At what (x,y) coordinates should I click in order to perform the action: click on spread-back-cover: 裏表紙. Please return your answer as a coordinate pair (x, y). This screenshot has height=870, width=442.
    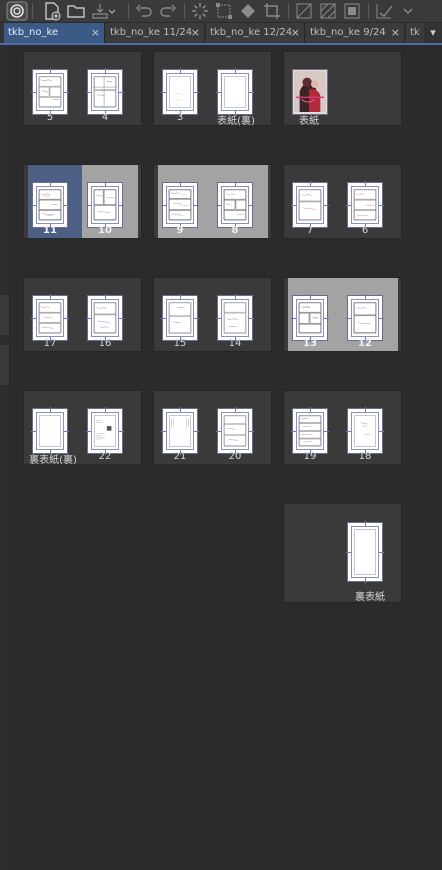
    Looking at the image, I should click on (342, 553).